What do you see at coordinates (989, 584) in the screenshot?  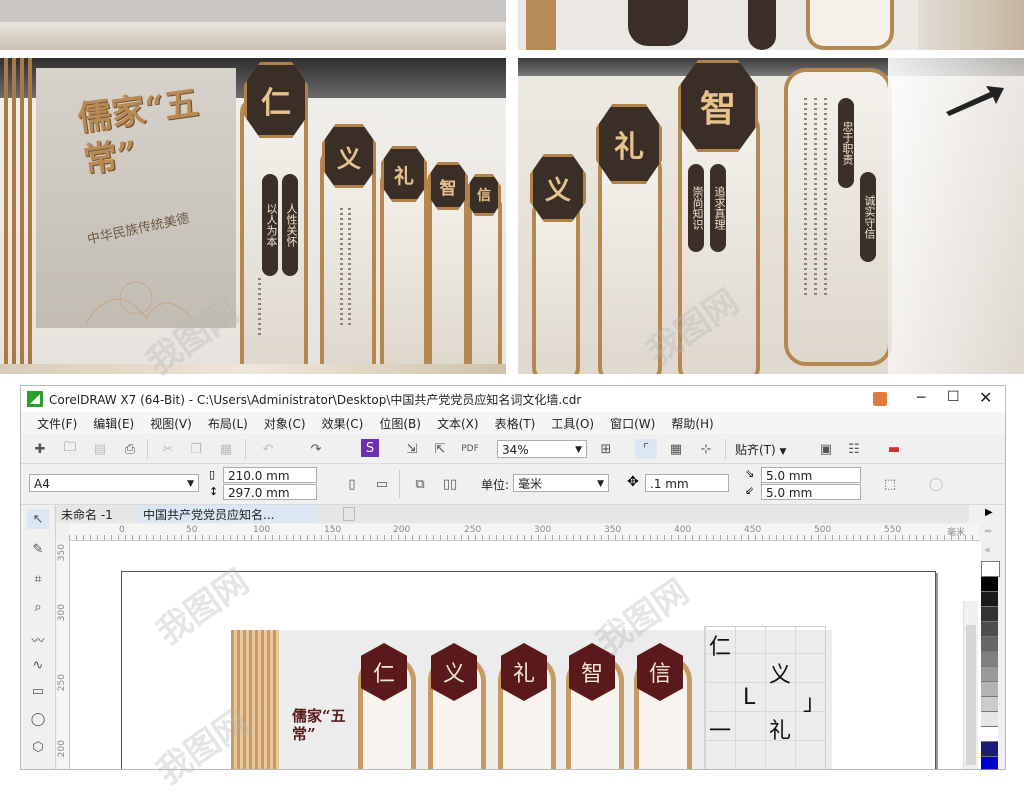 I see `swatch-black` at bounding box center [989, 584].